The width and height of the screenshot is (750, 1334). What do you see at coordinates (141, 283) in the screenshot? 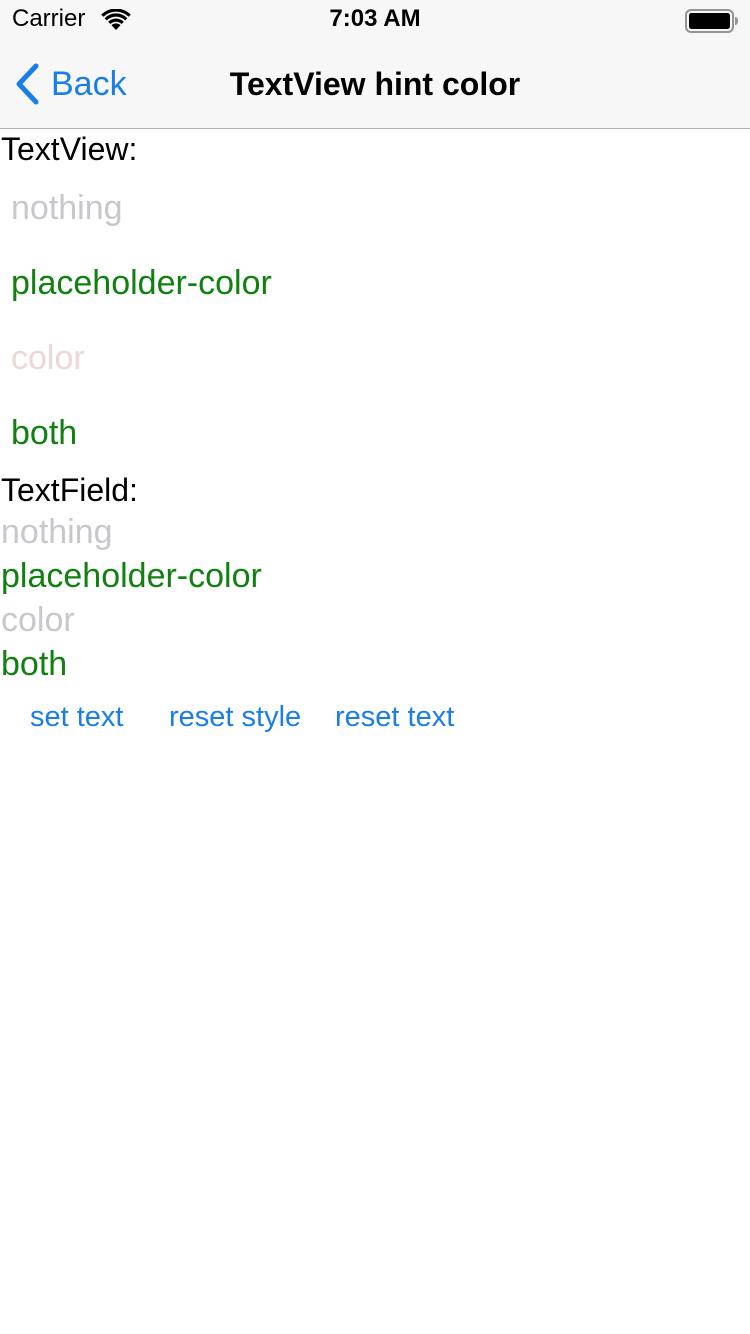
I see `textview-placeholder-color: placeholder-color` at bounding box center [141, 283].